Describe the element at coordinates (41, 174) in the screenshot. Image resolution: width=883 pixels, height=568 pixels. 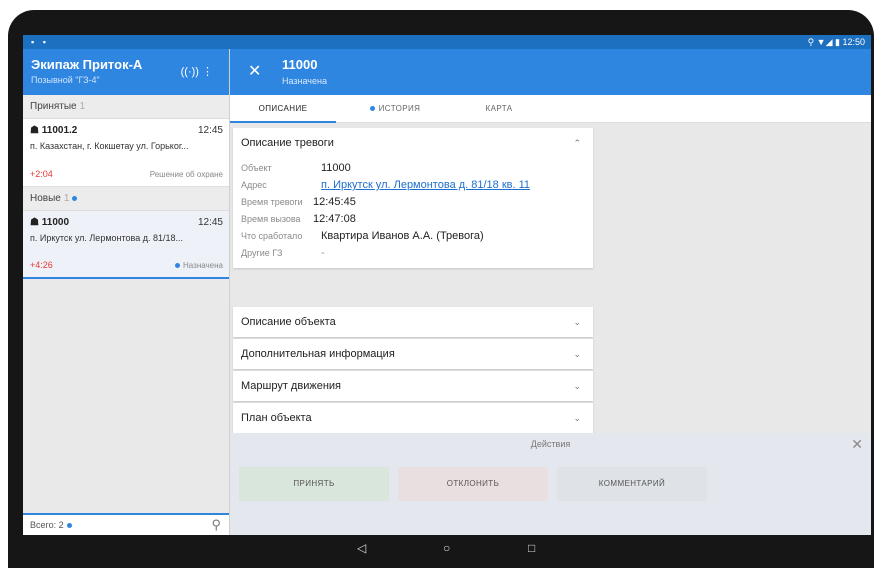
I see `alarm-elapsed: +2:04` at that location.